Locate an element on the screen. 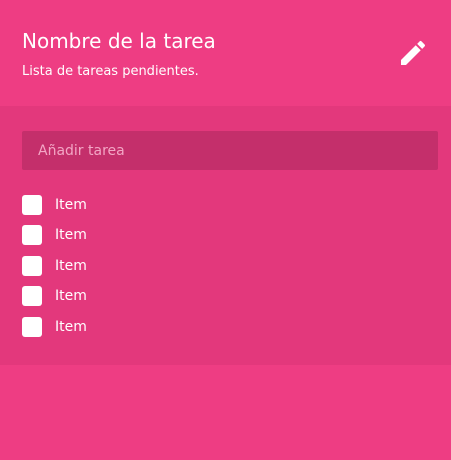  task-title: Nombre de la tarea is located at coordinates (119, 41).